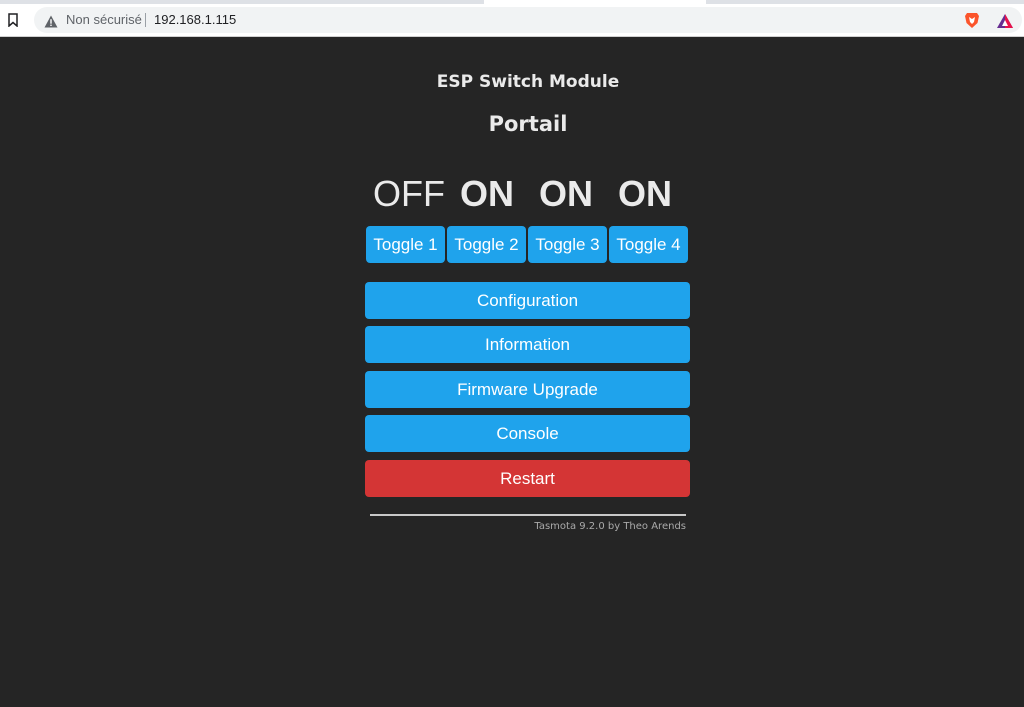 The image size is (1024, 707). Describe the element at coordinates (566, 193) in the screenshot. I see `relay-3-state: ON` at that location.